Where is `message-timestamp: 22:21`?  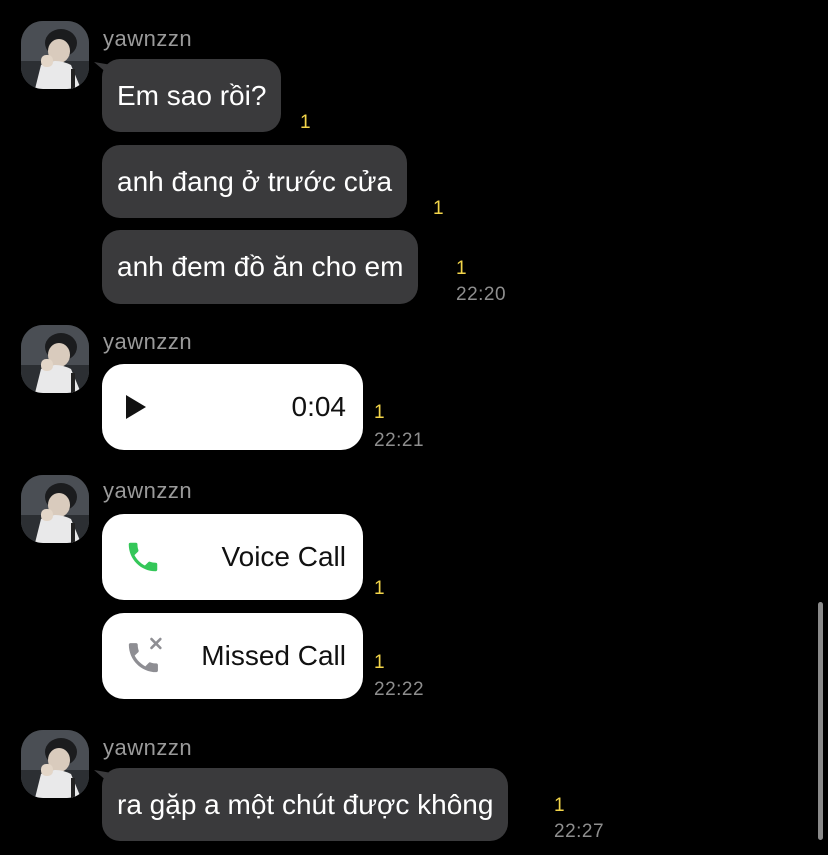
message-timestamp: 22:21 is located at coordinates (399, 440).